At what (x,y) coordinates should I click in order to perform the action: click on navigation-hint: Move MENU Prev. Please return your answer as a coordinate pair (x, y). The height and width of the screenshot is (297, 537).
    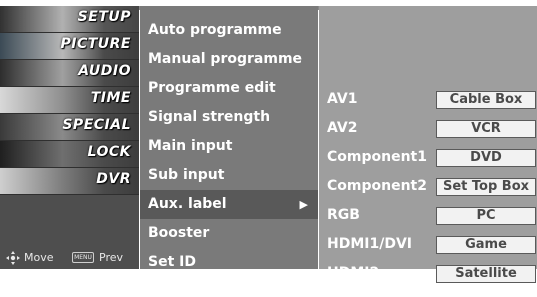
    Looking at the image, I should click on (69, 259).